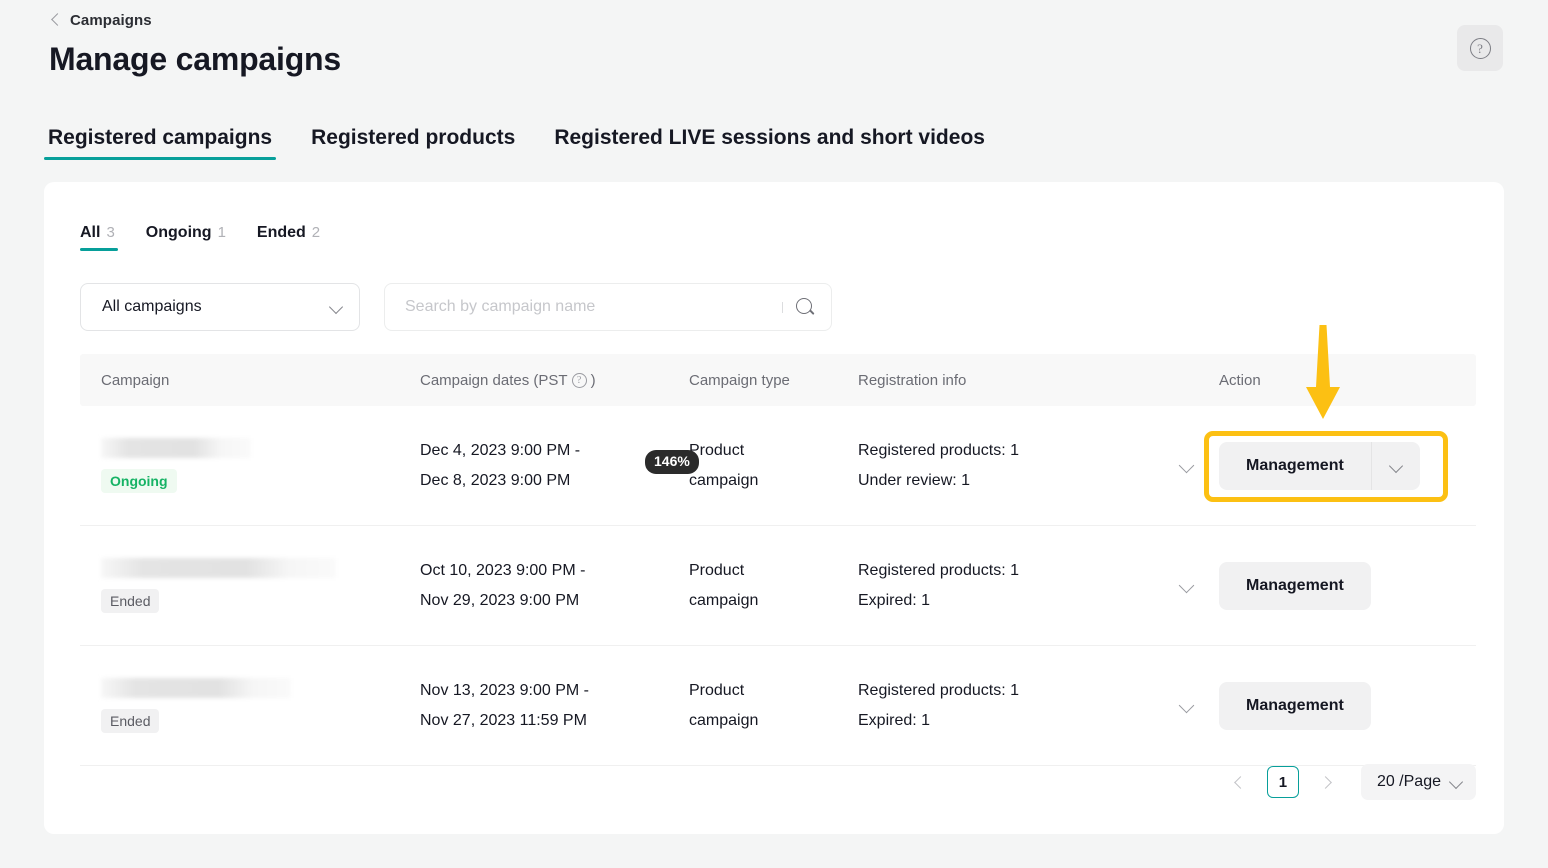  I want to click on column-header-campaign-dates-suffix: ), so click(593, 380).